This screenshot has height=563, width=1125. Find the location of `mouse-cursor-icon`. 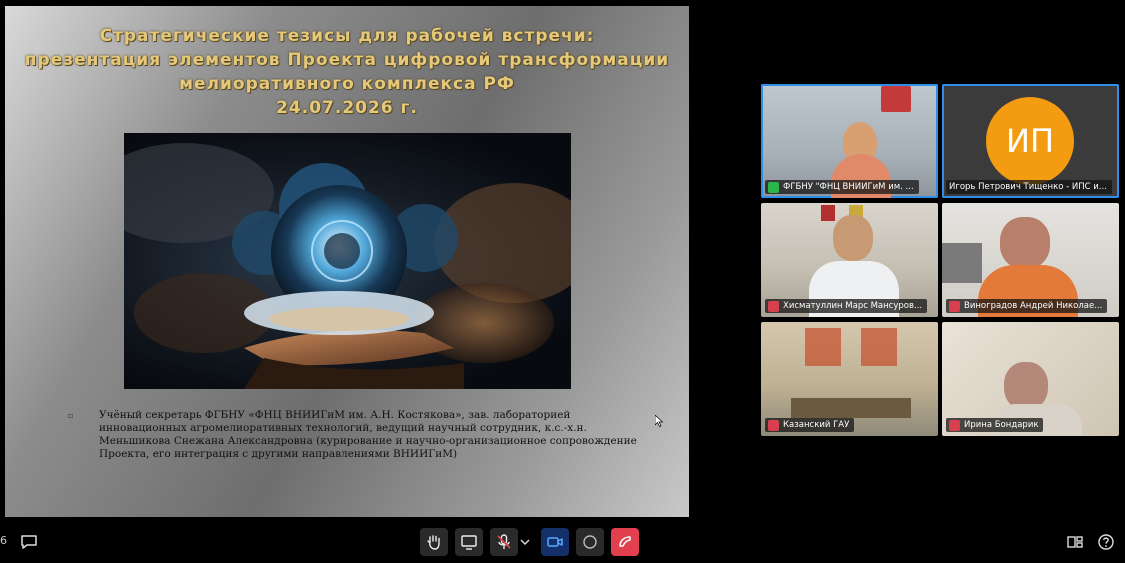

mouse-cursor-icon is located at coordinates (659, 421).